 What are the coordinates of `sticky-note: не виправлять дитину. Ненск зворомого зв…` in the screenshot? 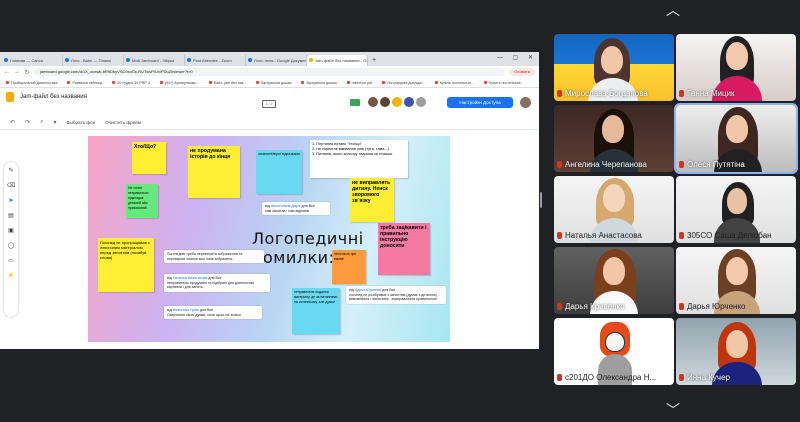 It's located at (372, 200).